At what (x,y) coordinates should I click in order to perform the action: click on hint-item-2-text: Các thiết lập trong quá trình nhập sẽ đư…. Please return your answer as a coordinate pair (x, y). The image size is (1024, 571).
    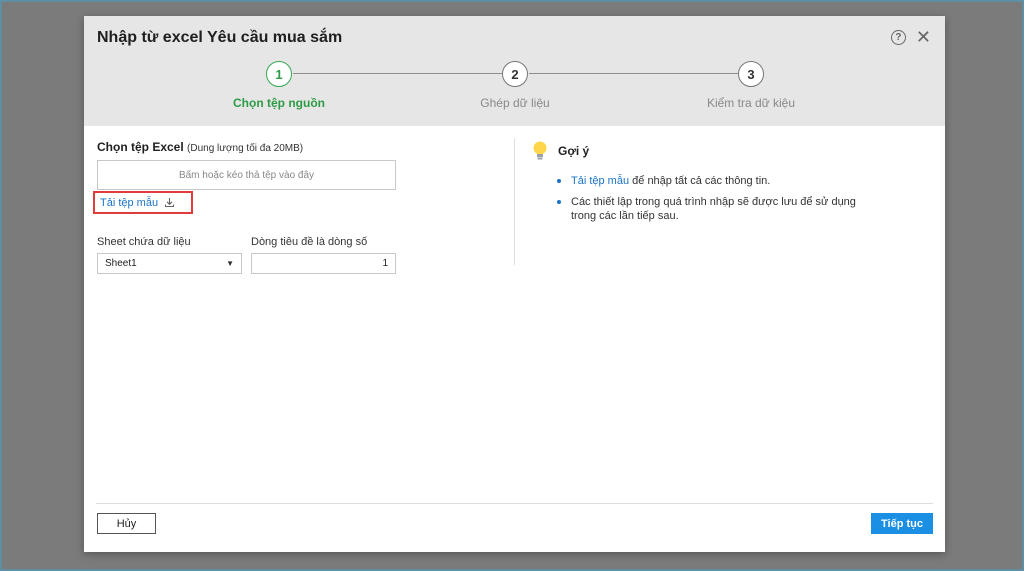
    Looking at the image, I should click on (713, 209).